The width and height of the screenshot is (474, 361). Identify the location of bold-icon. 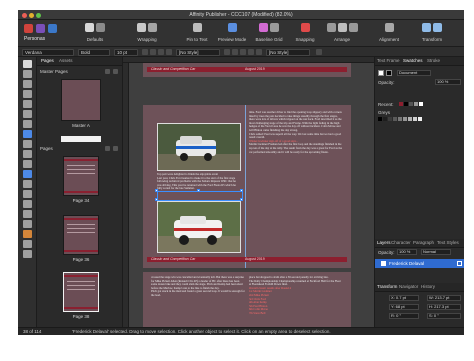
(145, 52).